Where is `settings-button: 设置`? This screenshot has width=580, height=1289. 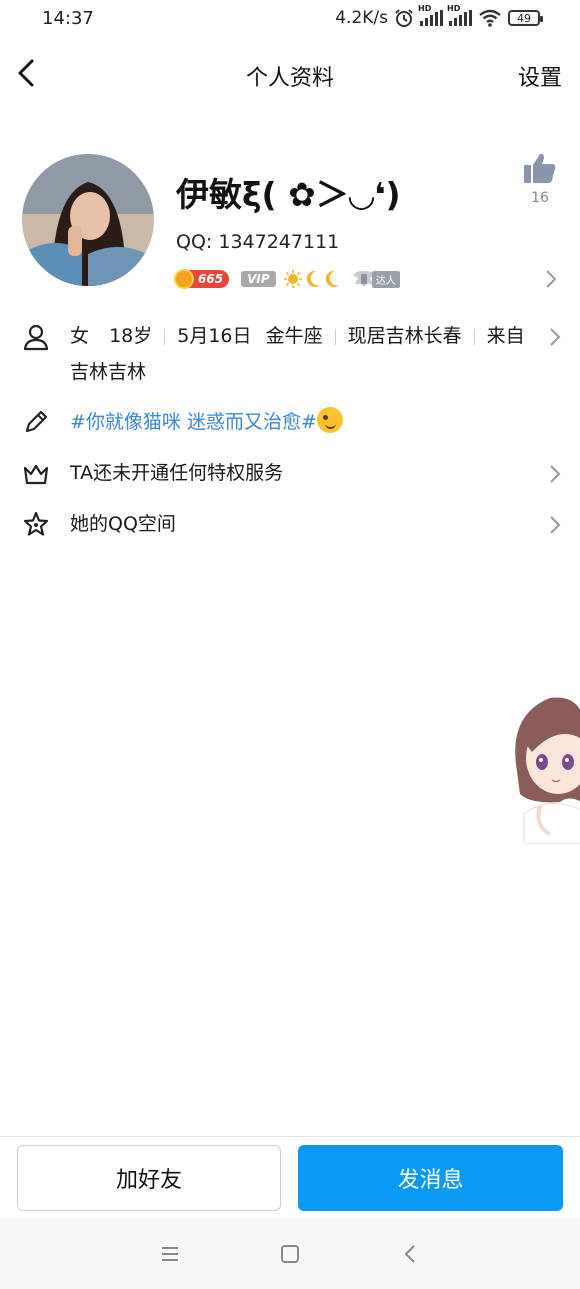 settings-button: 设置 is located at coordinates (540, 76).